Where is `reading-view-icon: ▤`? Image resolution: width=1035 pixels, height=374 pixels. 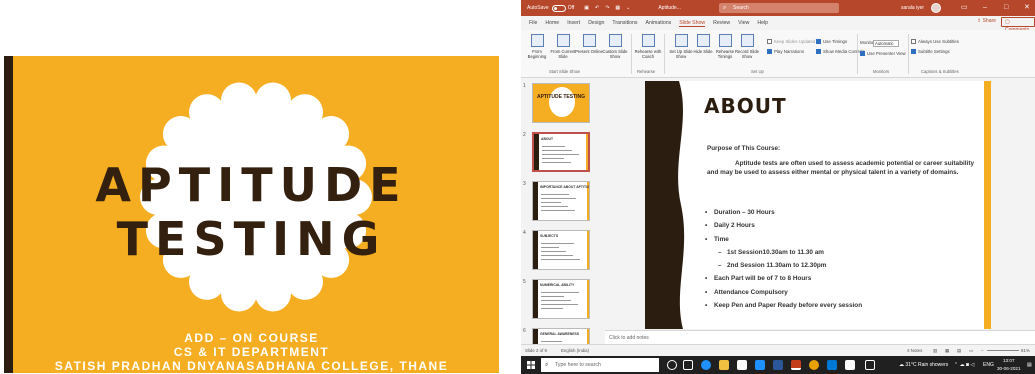
reading-view-icon: ▤ is located at coordinates (959, 350).